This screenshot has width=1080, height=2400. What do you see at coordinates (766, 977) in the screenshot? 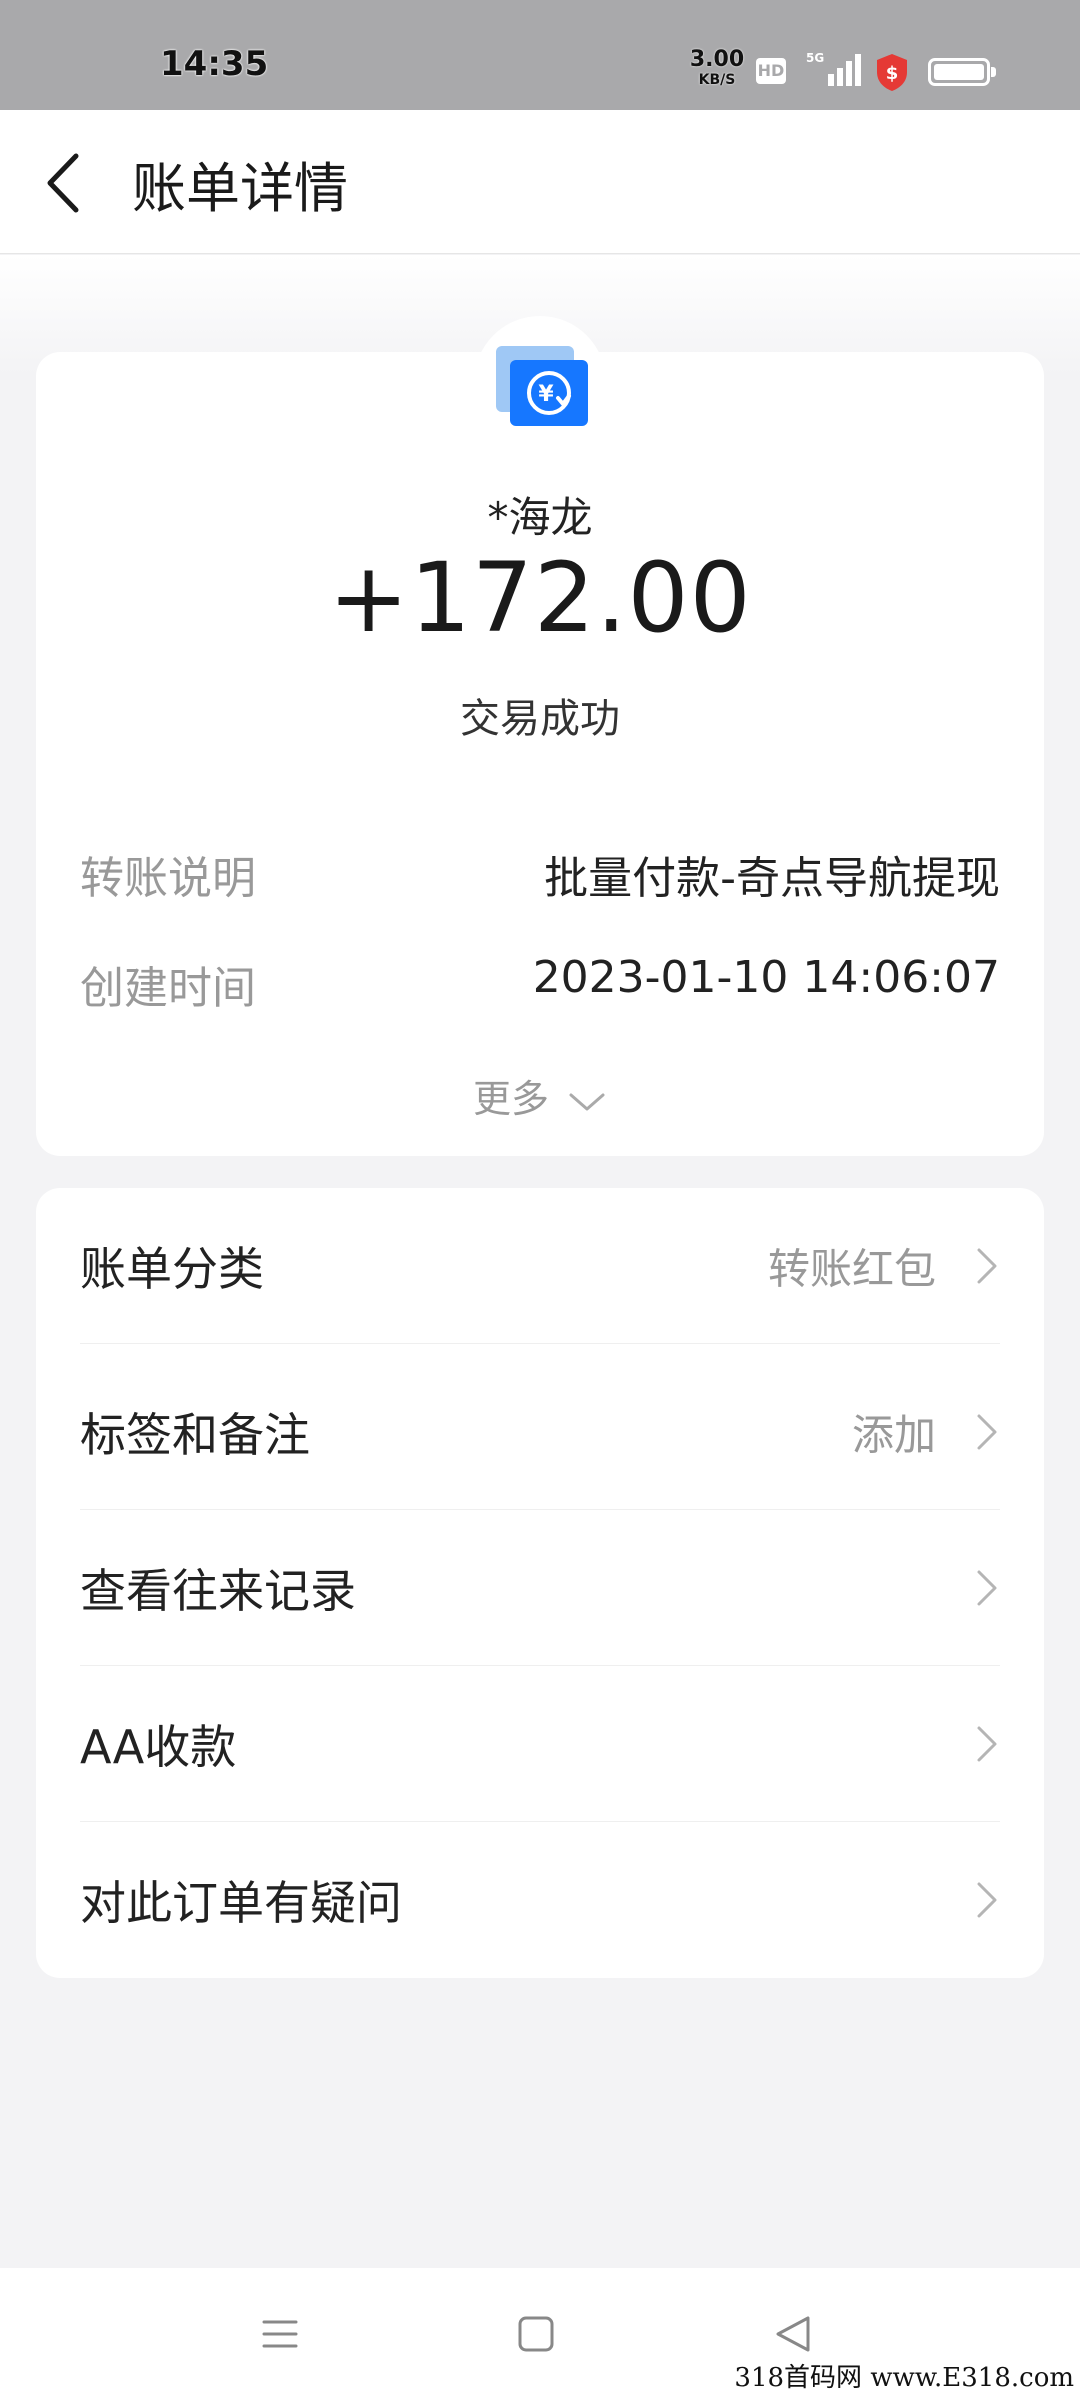
I see `detail-value: 2023-01-10 14:06:07` at bounding box center [766, 977].